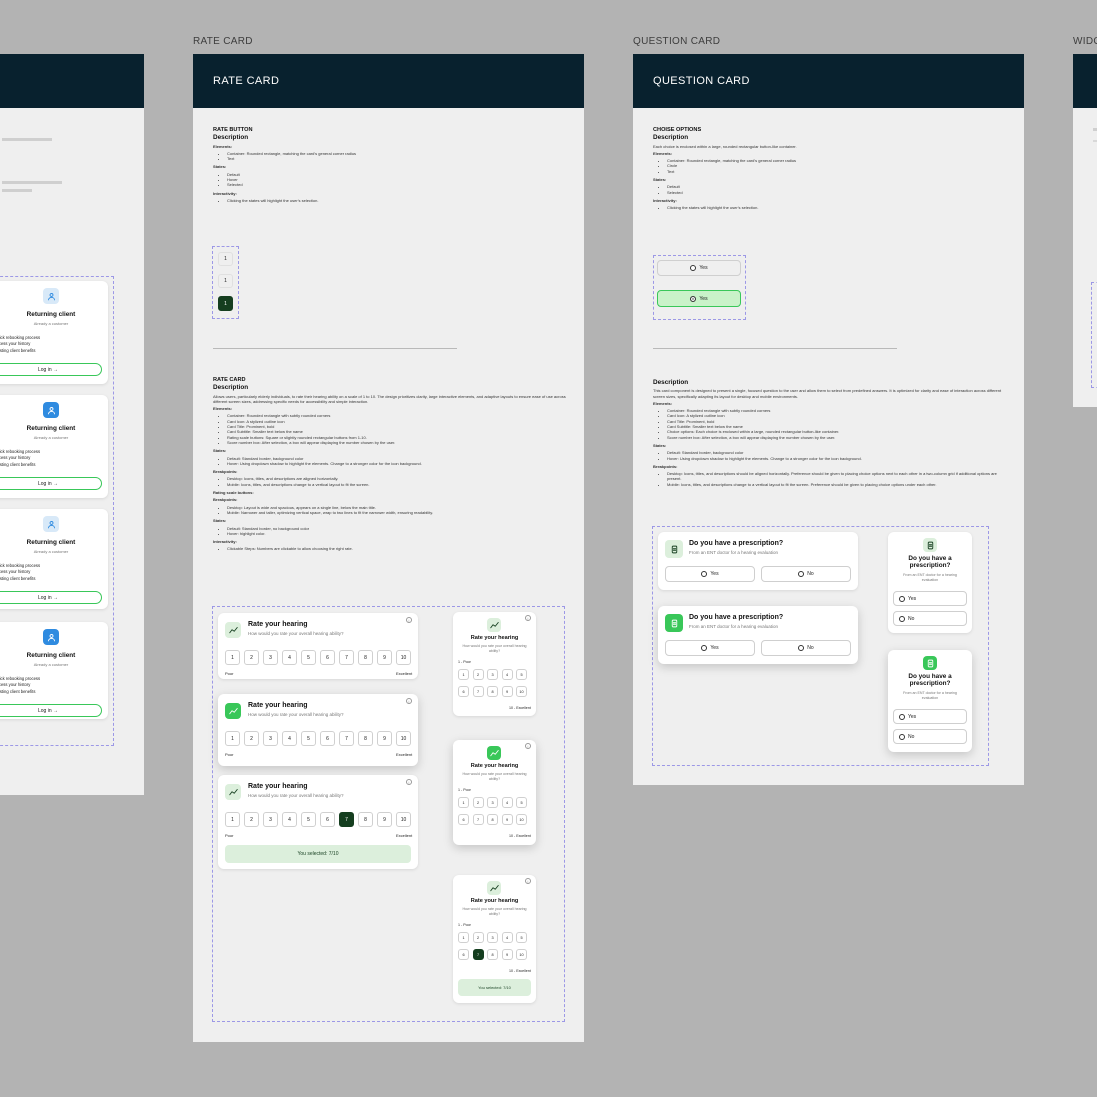 The width and height of the screenshot is (1097, 1097). I want to click on poor-label: Poor, so click(229, 673).